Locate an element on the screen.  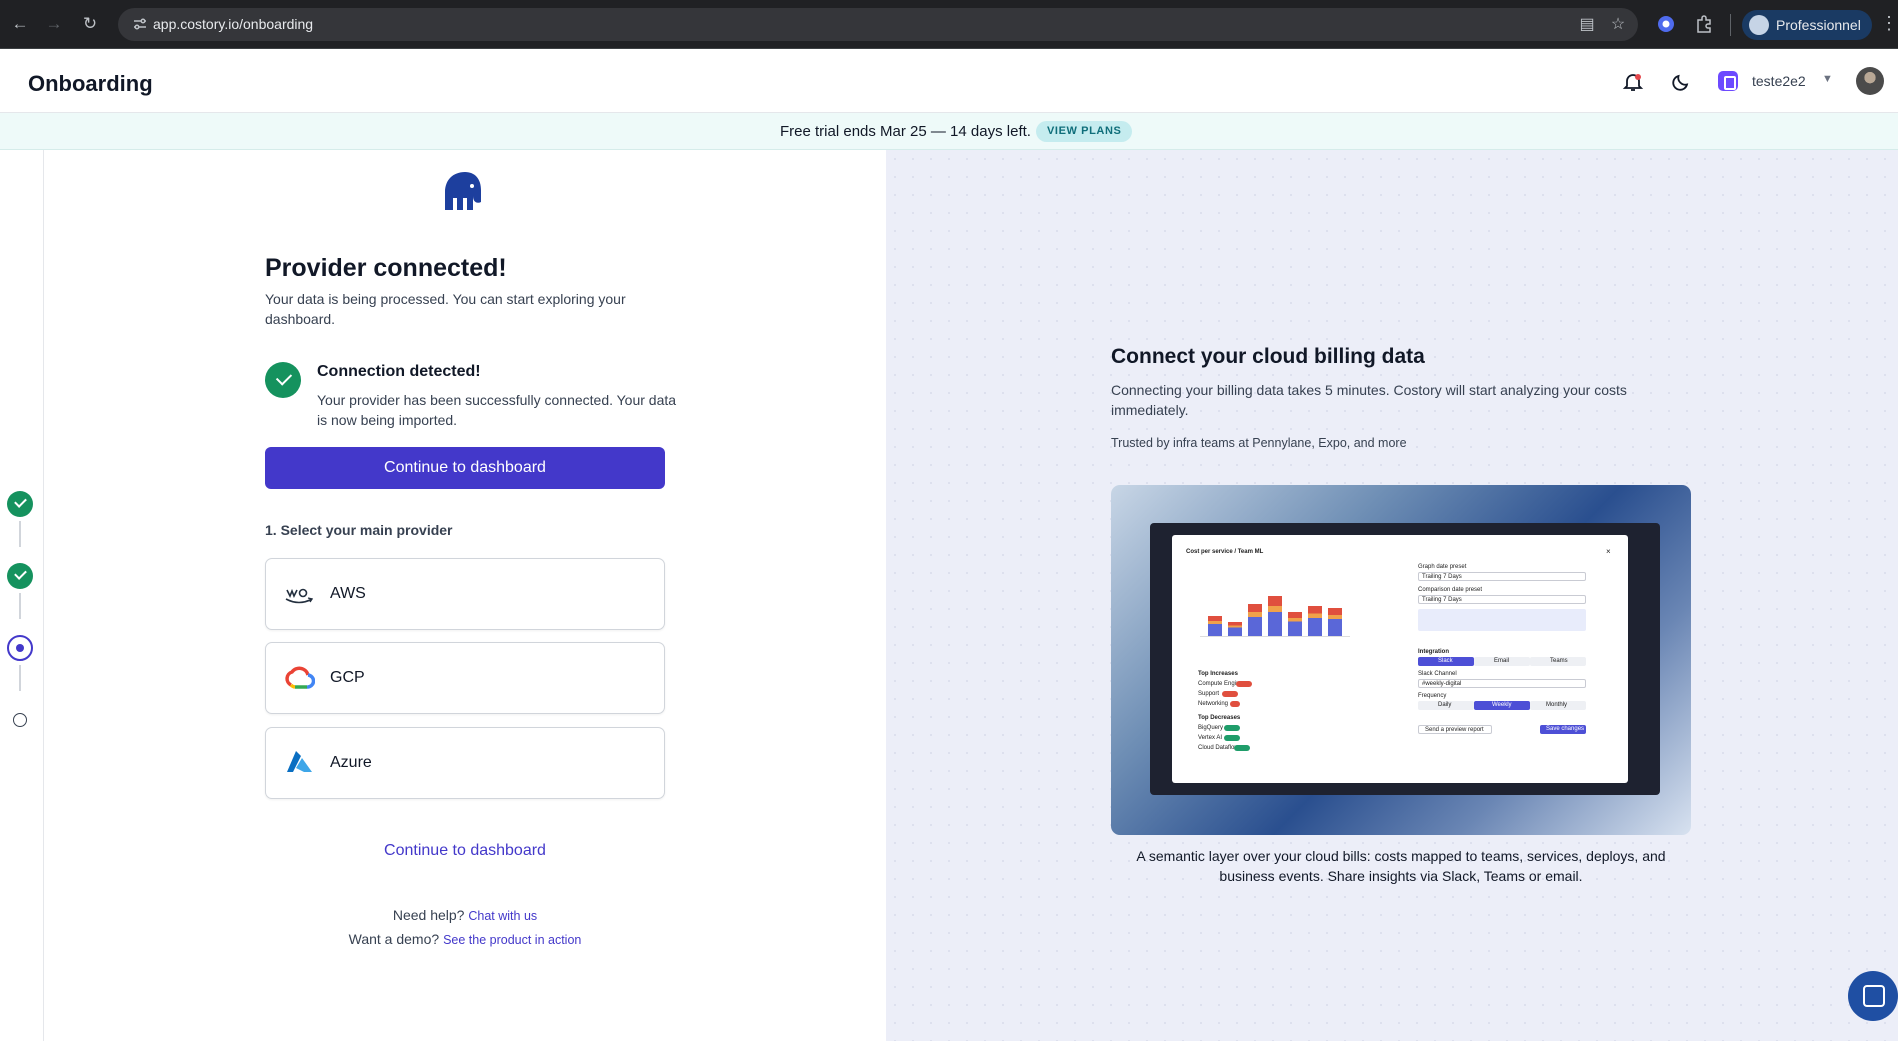
notification-bell-icon is located at coordinates (1633, 82).